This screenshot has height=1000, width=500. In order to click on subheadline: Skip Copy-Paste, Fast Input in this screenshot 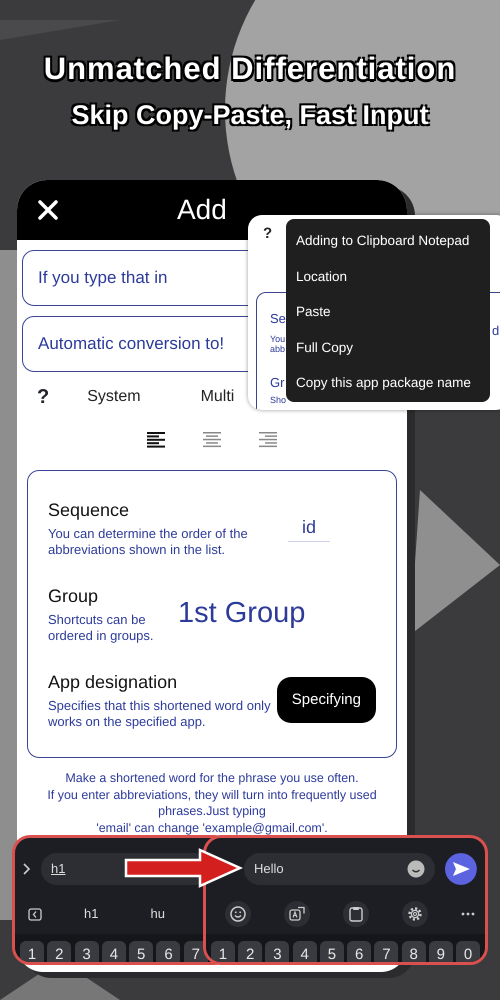, I will do `click(250, 115)`.